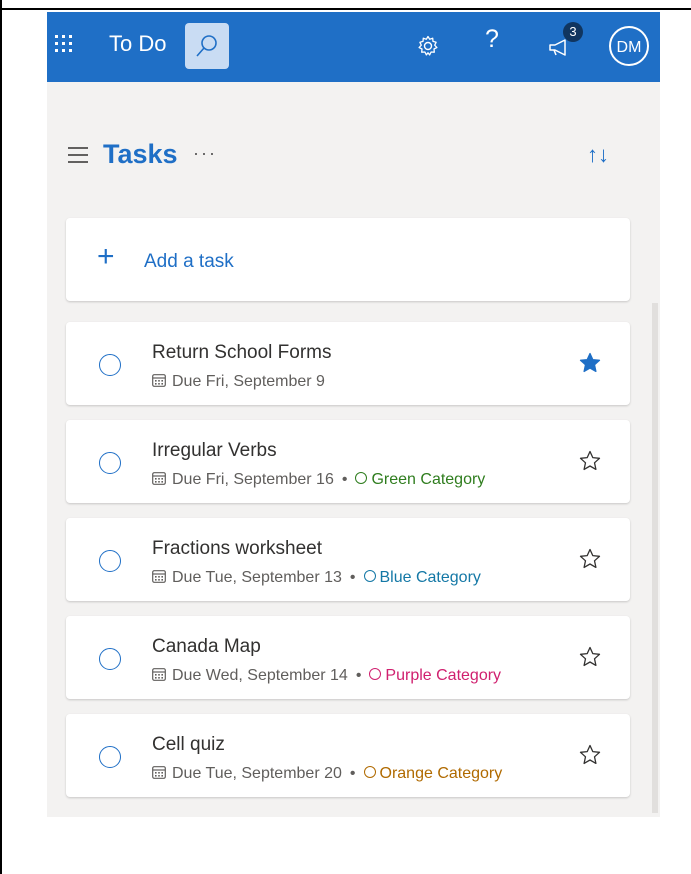  I want to click on category-tag: Purple Category, so click(435, 675).